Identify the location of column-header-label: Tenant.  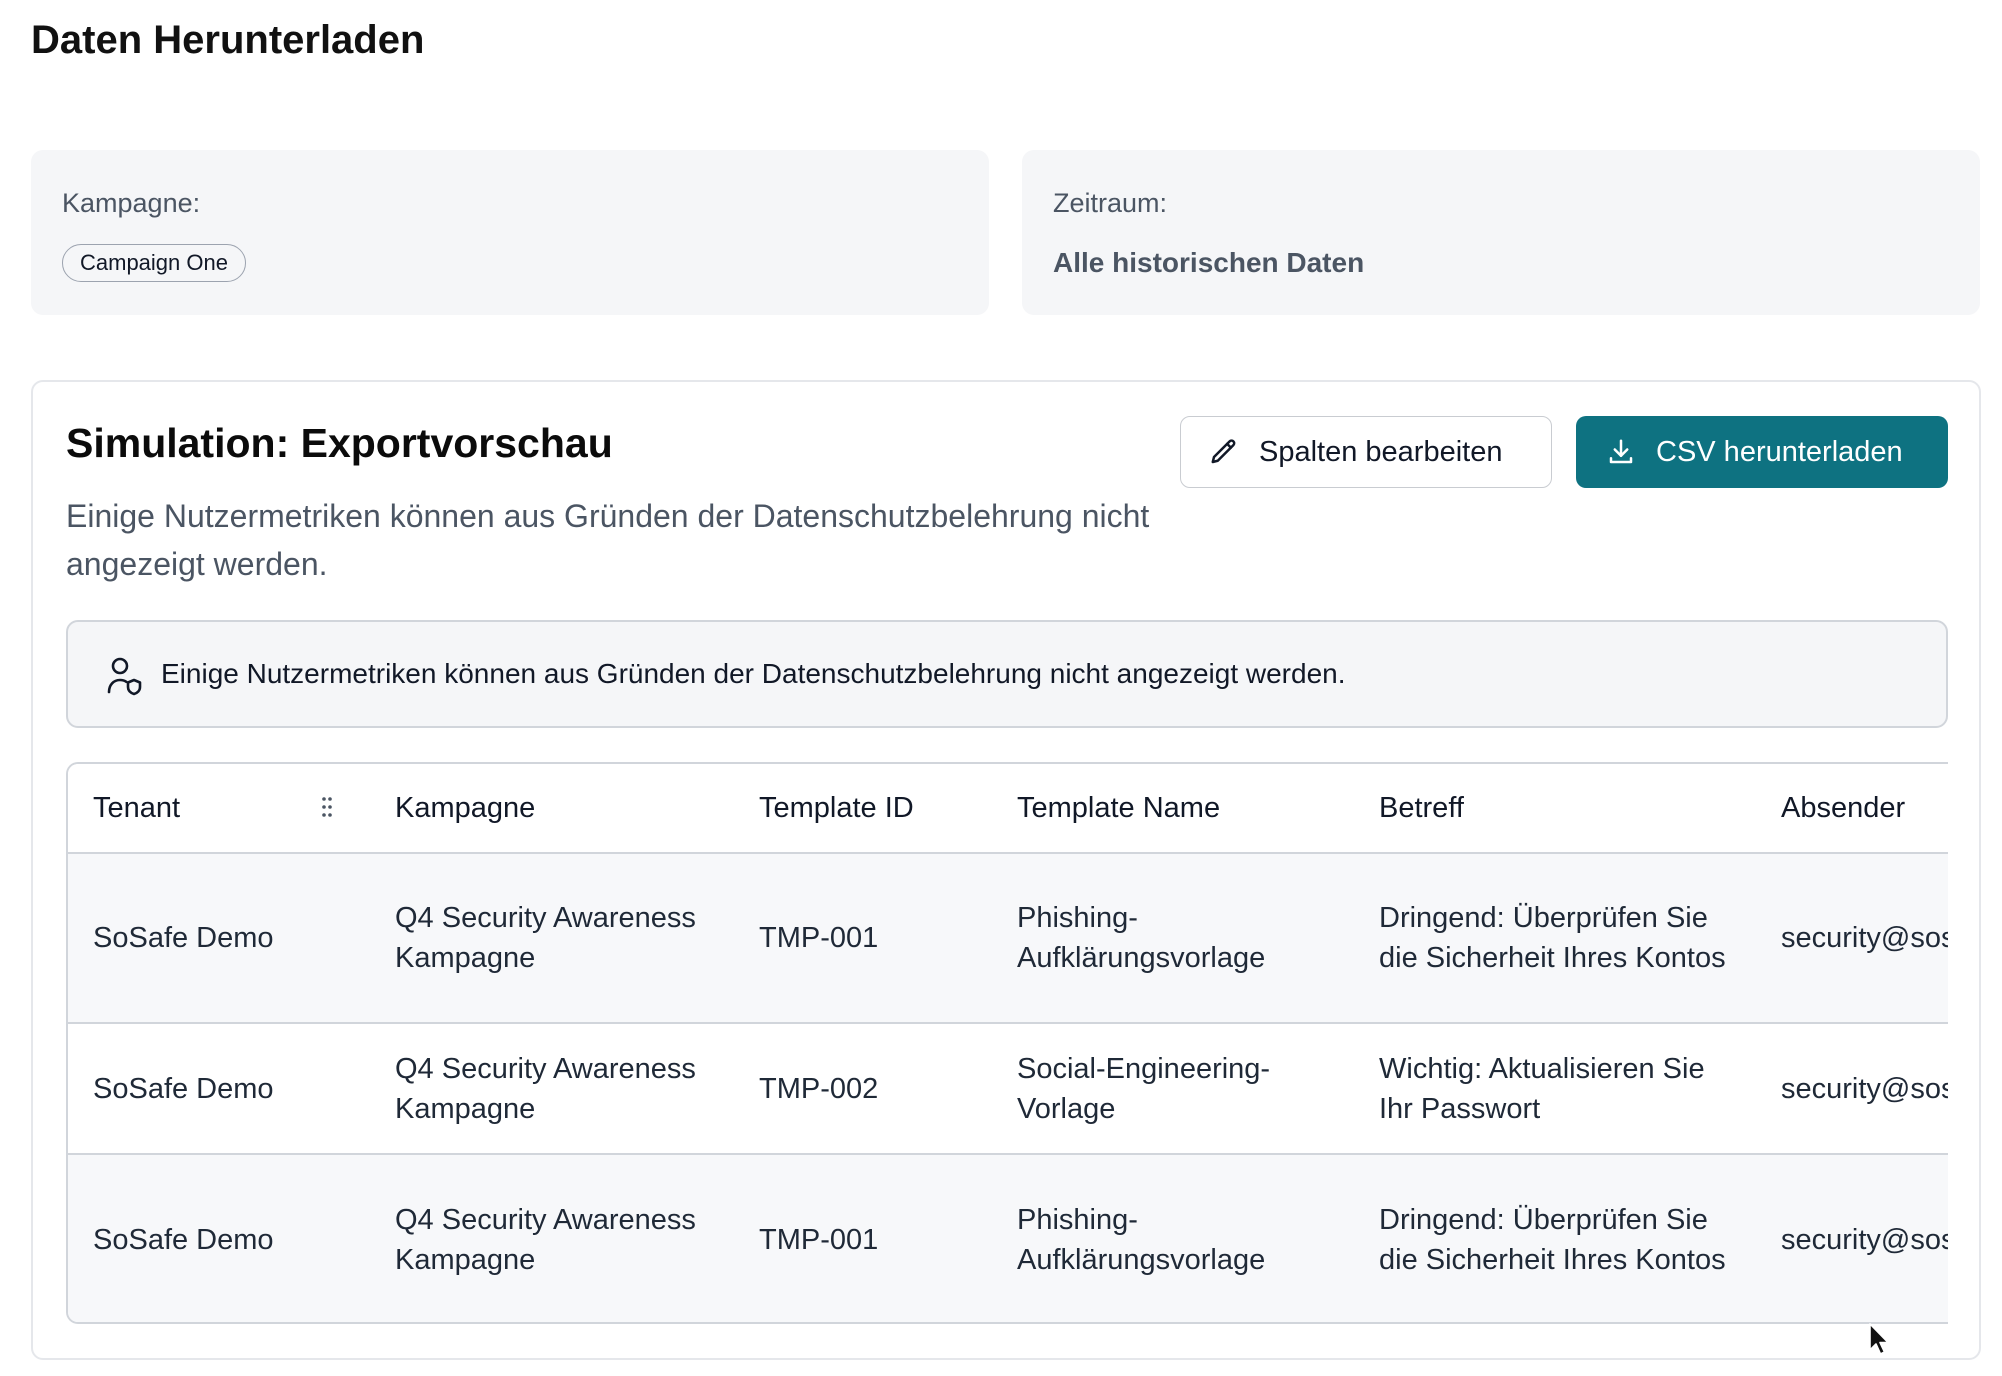
(137, 807).